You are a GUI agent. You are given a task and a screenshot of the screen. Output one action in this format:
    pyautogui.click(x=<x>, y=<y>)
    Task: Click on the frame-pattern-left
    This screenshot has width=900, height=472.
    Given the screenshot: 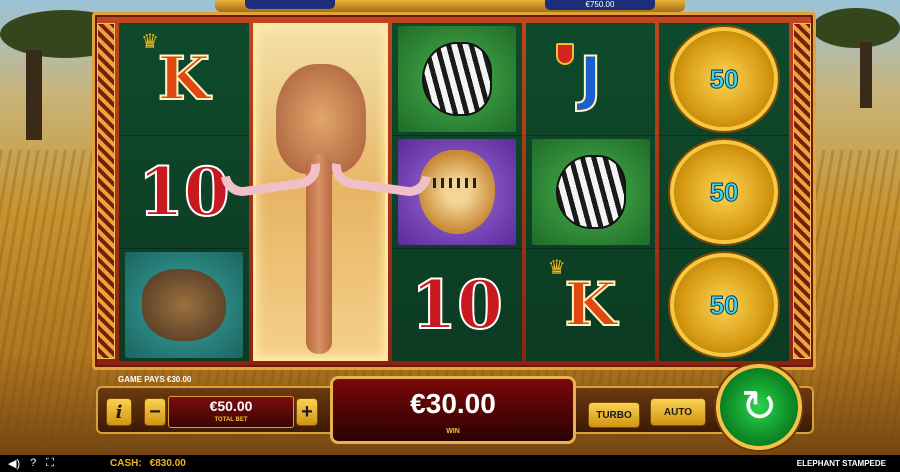 What is the action you would take?
    pyautogui.click(x=106, y=191)
    